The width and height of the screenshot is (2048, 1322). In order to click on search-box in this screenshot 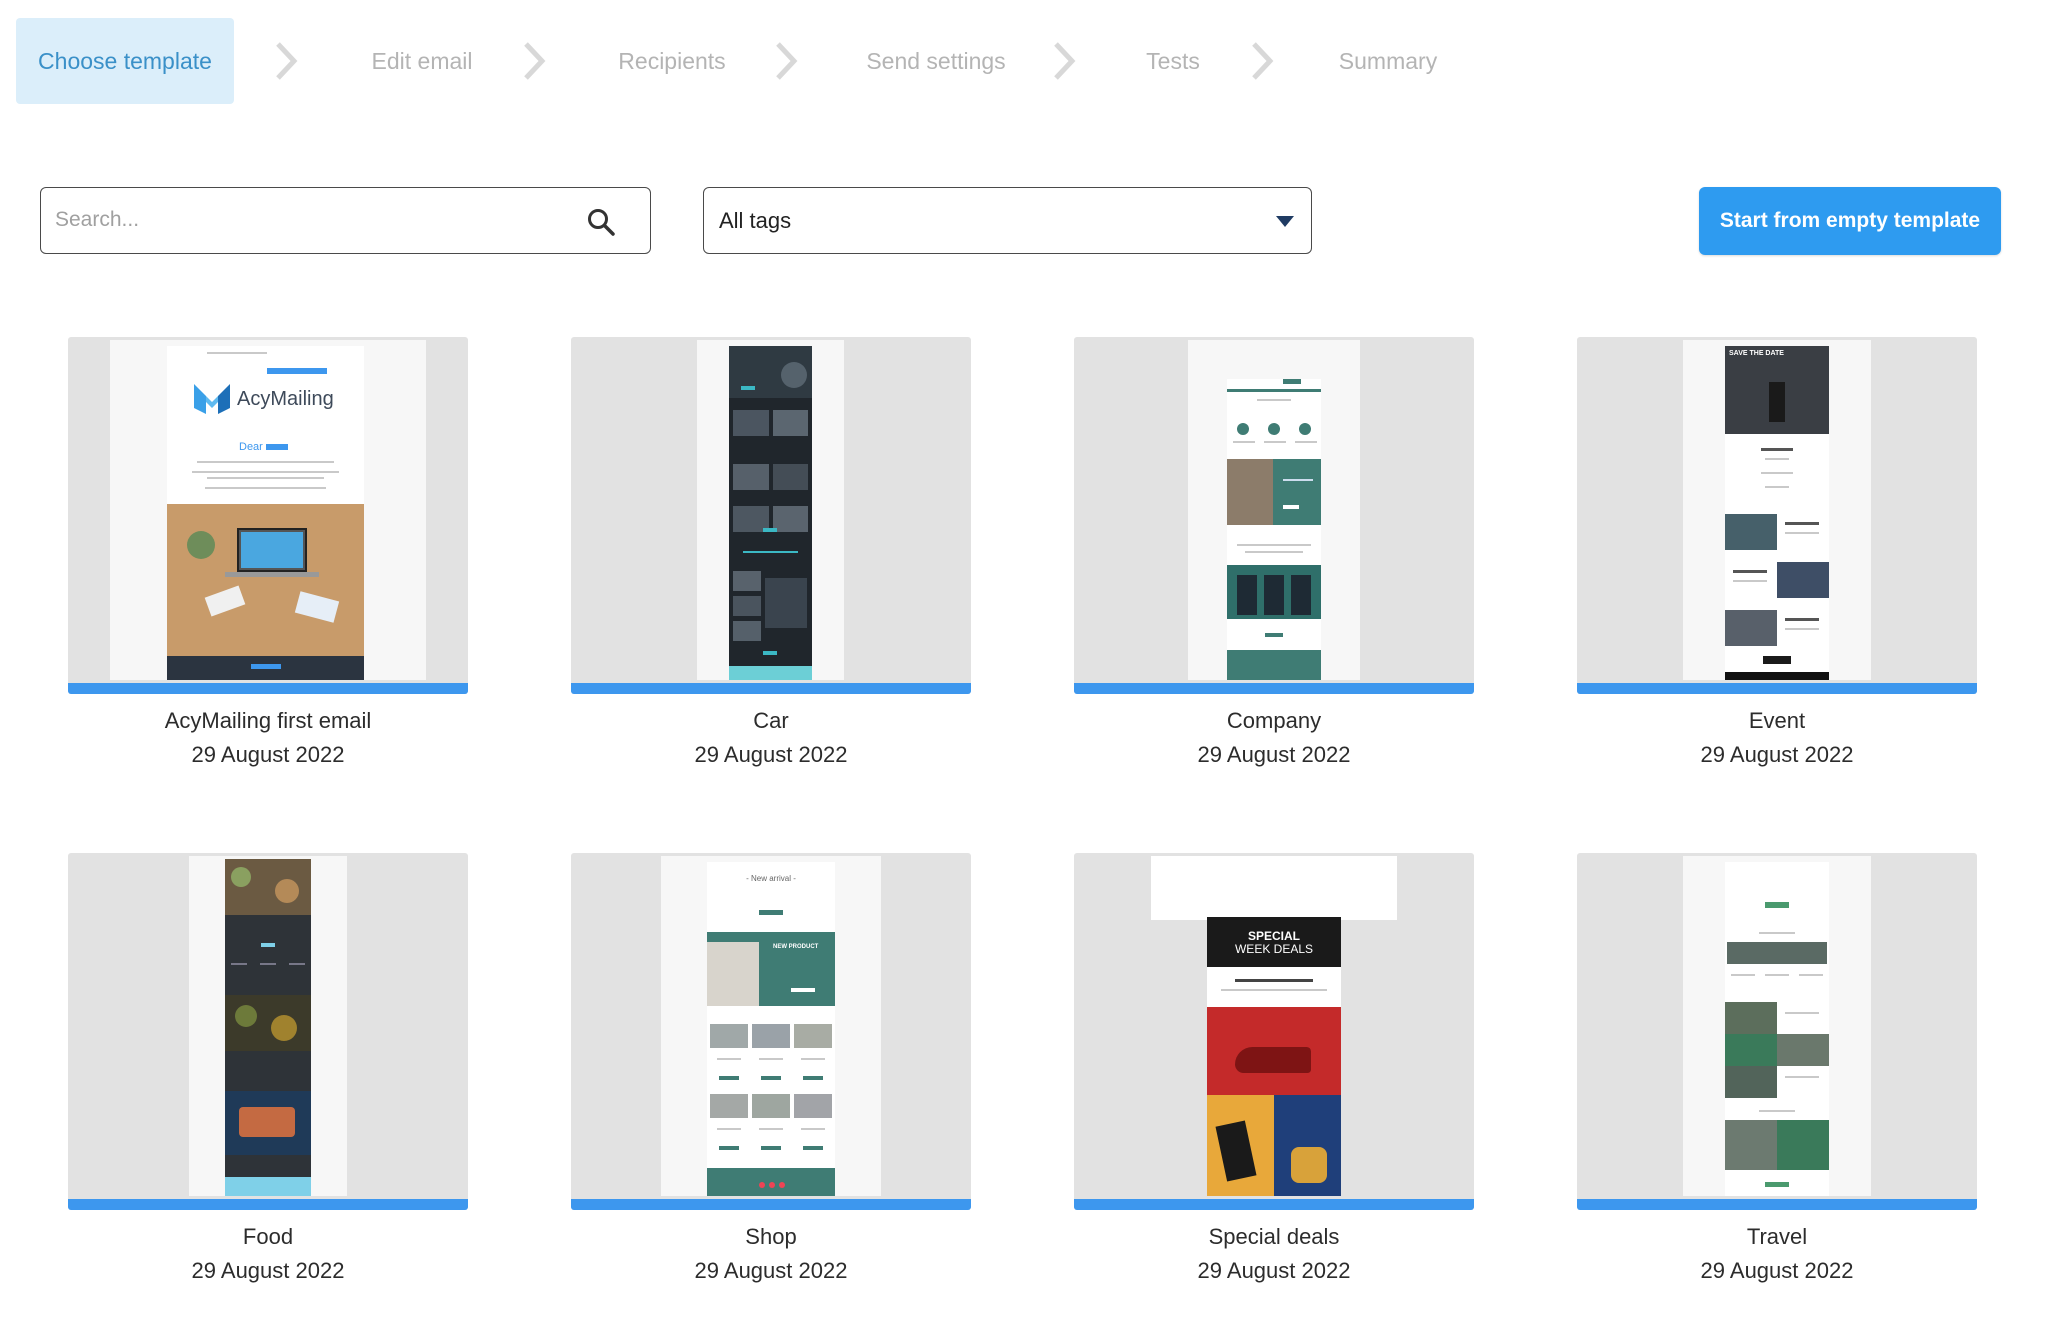, I will do `click(345, 220)`.